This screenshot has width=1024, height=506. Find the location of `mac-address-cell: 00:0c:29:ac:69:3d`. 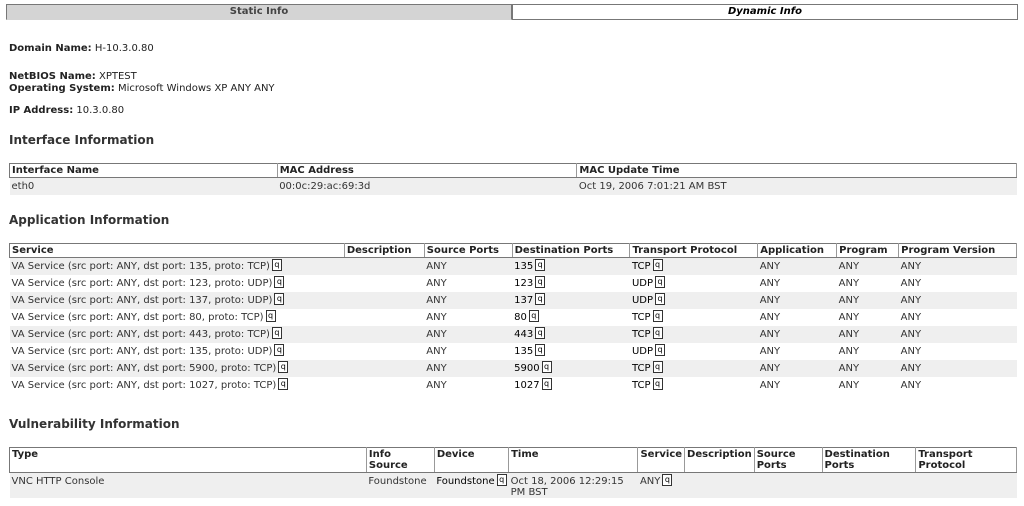

mac-address-cell: 00:0c:29:ac:69:3d is located at coordinates (427, 186).